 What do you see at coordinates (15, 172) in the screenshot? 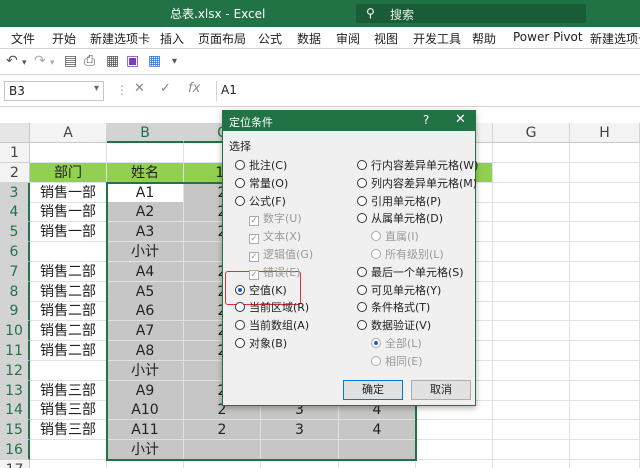
I see `row-header-2: 2` at bounding box center [15, 172].